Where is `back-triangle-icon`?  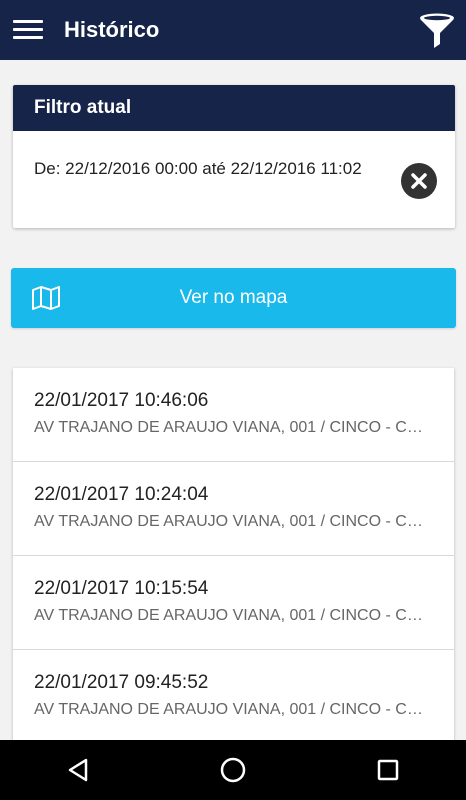 back-triangle-icon is located at coordinates (77, 770).